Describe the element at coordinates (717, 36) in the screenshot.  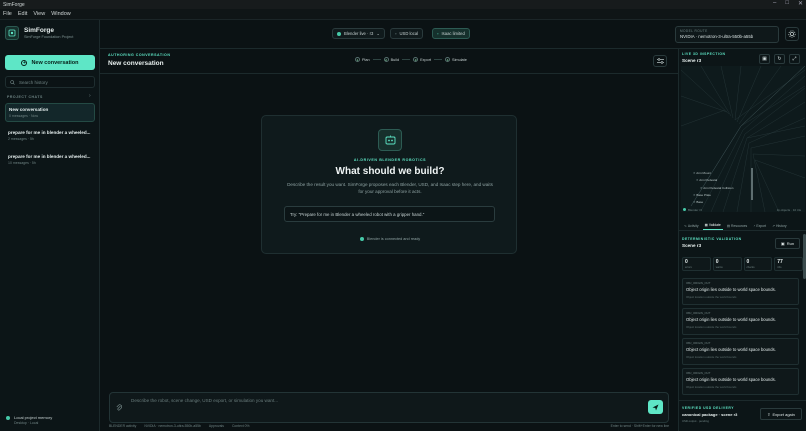
I see `model-route-value: NVIDIA · nemotron-3-ultra-550b-a55b` at that location.